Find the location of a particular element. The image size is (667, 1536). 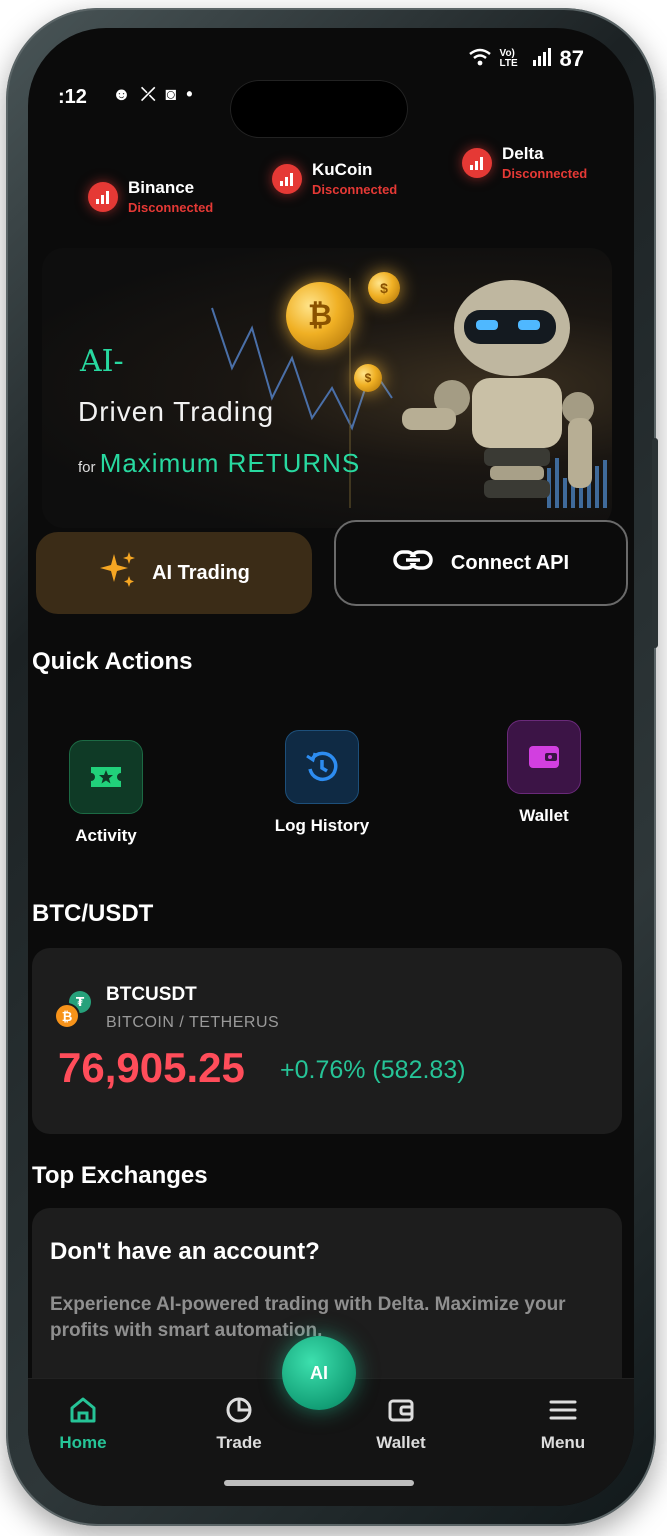

exchange-kucoin: KuCoin Disconnected is located at coordinates (334, 178).